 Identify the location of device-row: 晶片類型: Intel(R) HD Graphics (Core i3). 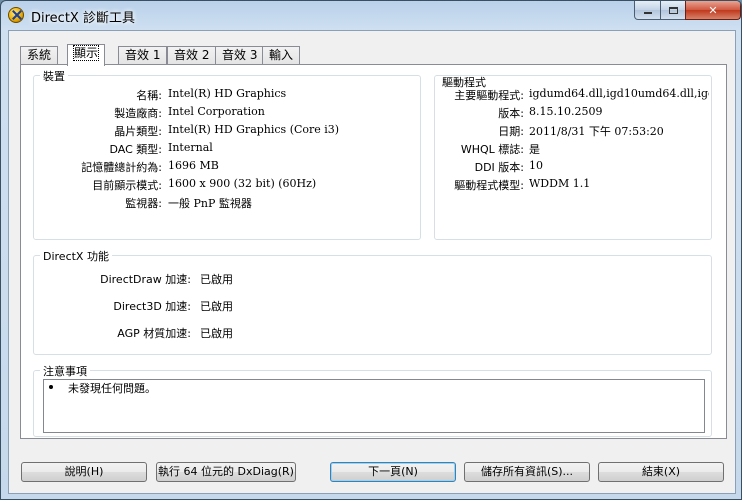
(227, 131).